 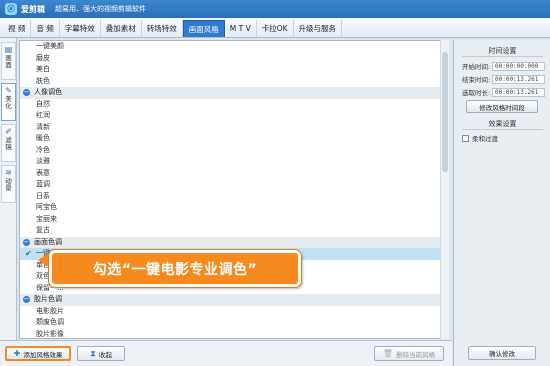 I want to click on side-tab-label: 动景, so click(x=8, y=184).